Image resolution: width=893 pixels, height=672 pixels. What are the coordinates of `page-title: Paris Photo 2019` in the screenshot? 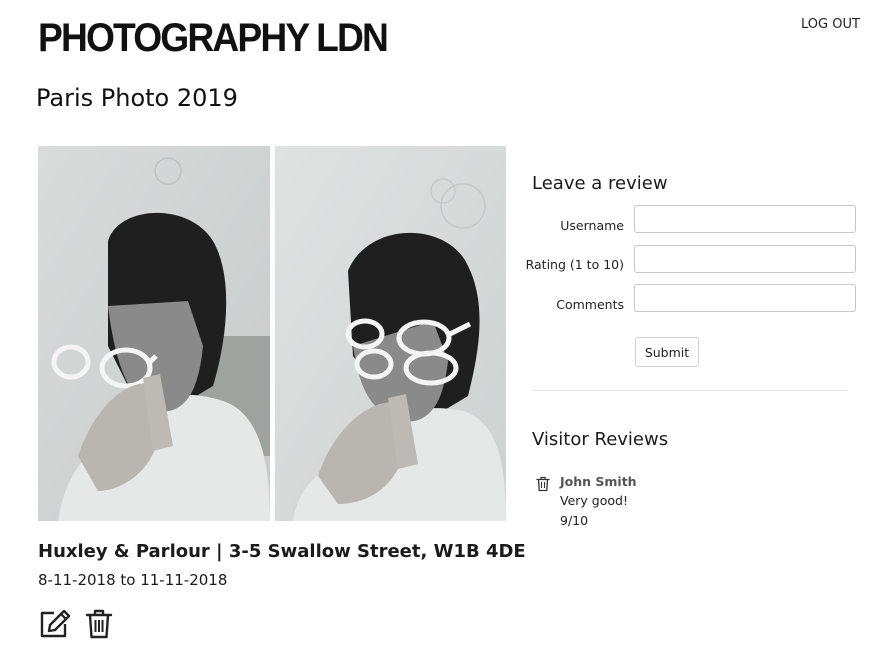 It's located at (137, 98).